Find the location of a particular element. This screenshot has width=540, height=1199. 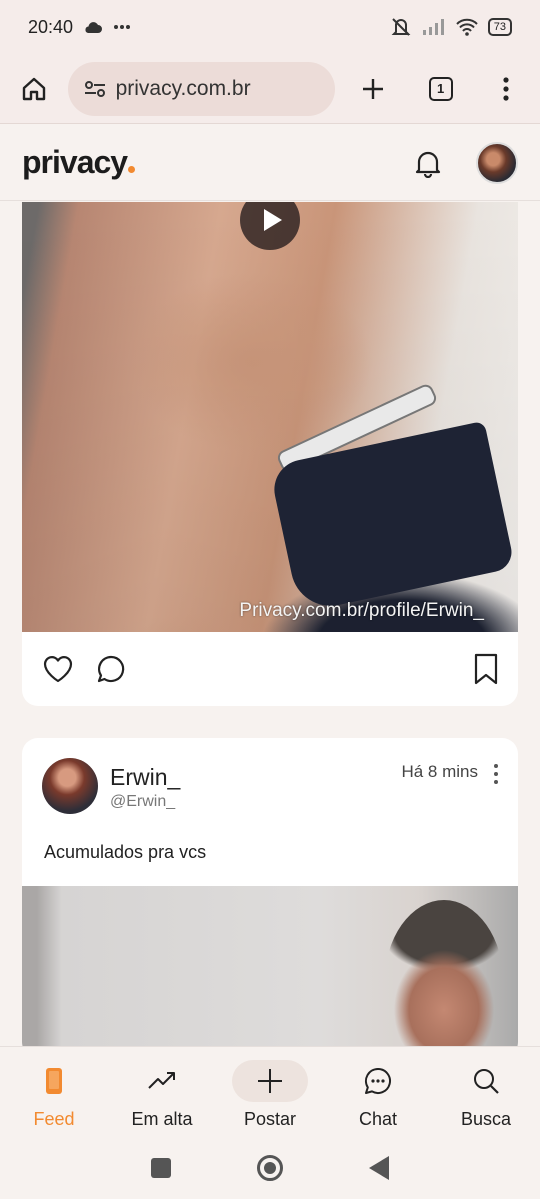

bottom-nav: Feed Em alta Postar Chat Busca is located at coordinates (270, 1091).